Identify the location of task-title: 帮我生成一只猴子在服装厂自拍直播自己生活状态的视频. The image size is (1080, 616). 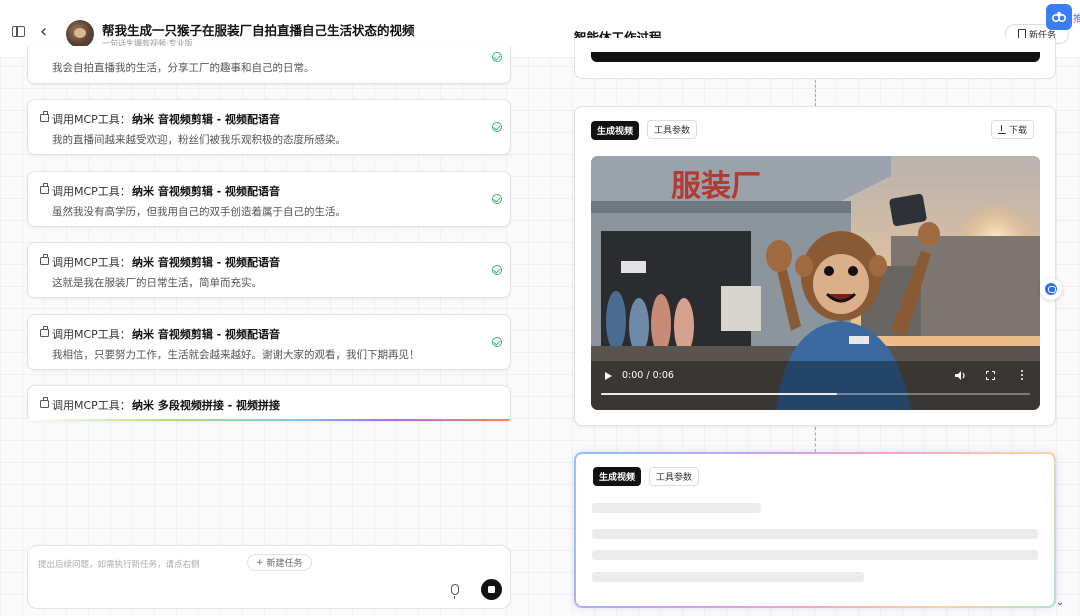
(258, 30).